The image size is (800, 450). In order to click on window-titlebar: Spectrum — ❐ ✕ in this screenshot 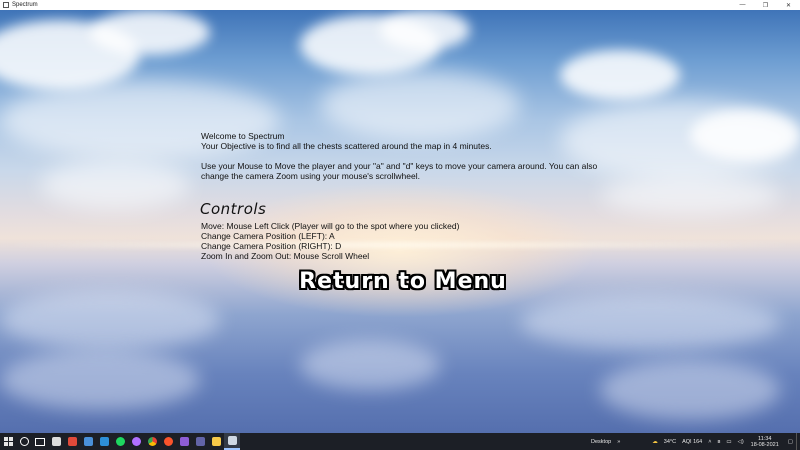, I will do `click(400, 5)`.